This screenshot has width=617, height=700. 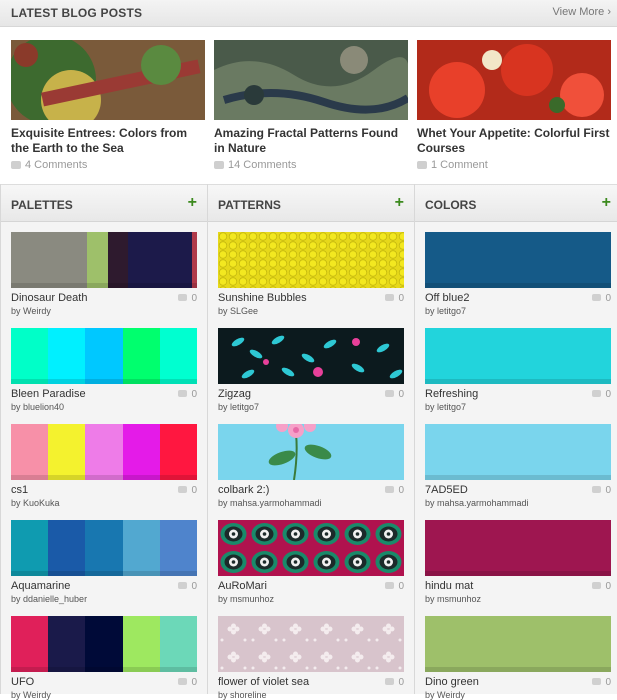 I want to click on view-more-link: View More ›, so click(x=582, y=12).